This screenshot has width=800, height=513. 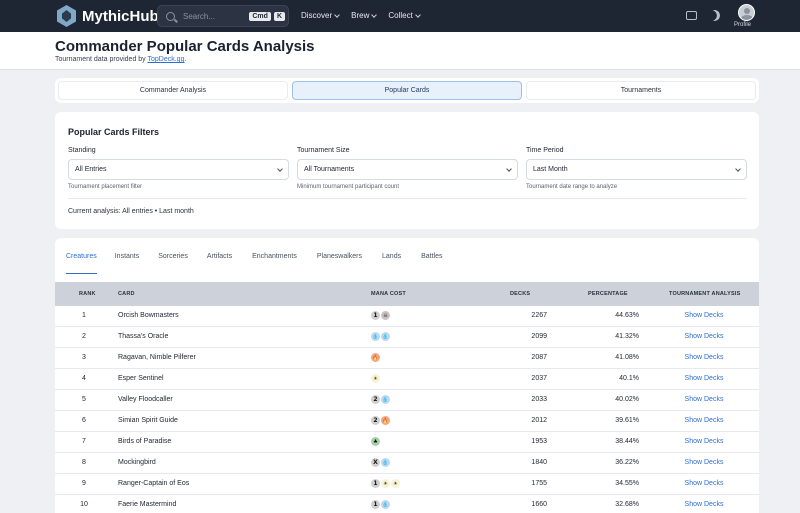 I want to click on table-row: 4 Esper Sentinel 2037 40.1% Show Decks ☀, so click(x=407, y=379).